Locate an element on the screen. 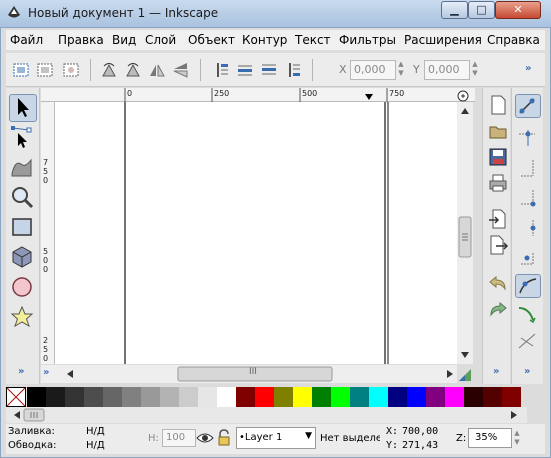 This screenshot has width=551, height=458. tweak-tool is located at coordinates (23, 168).